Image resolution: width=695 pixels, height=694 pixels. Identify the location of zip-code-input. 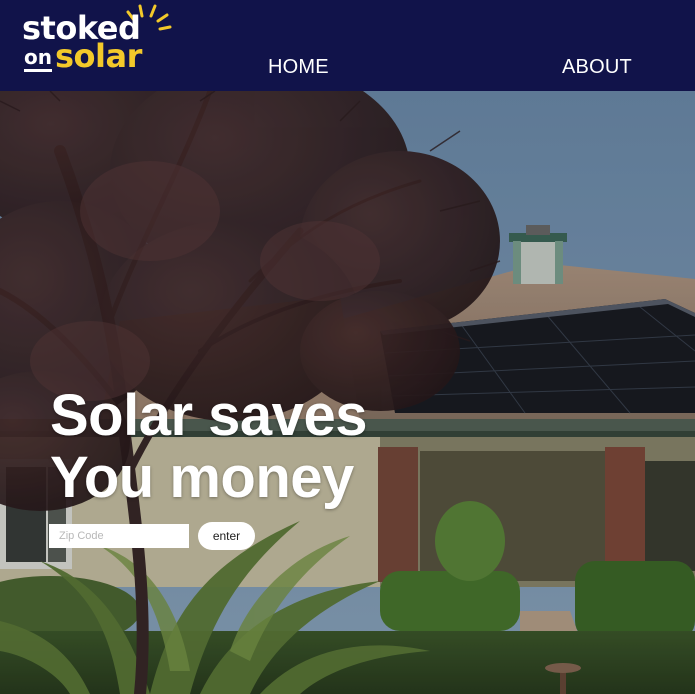
(119, 536).